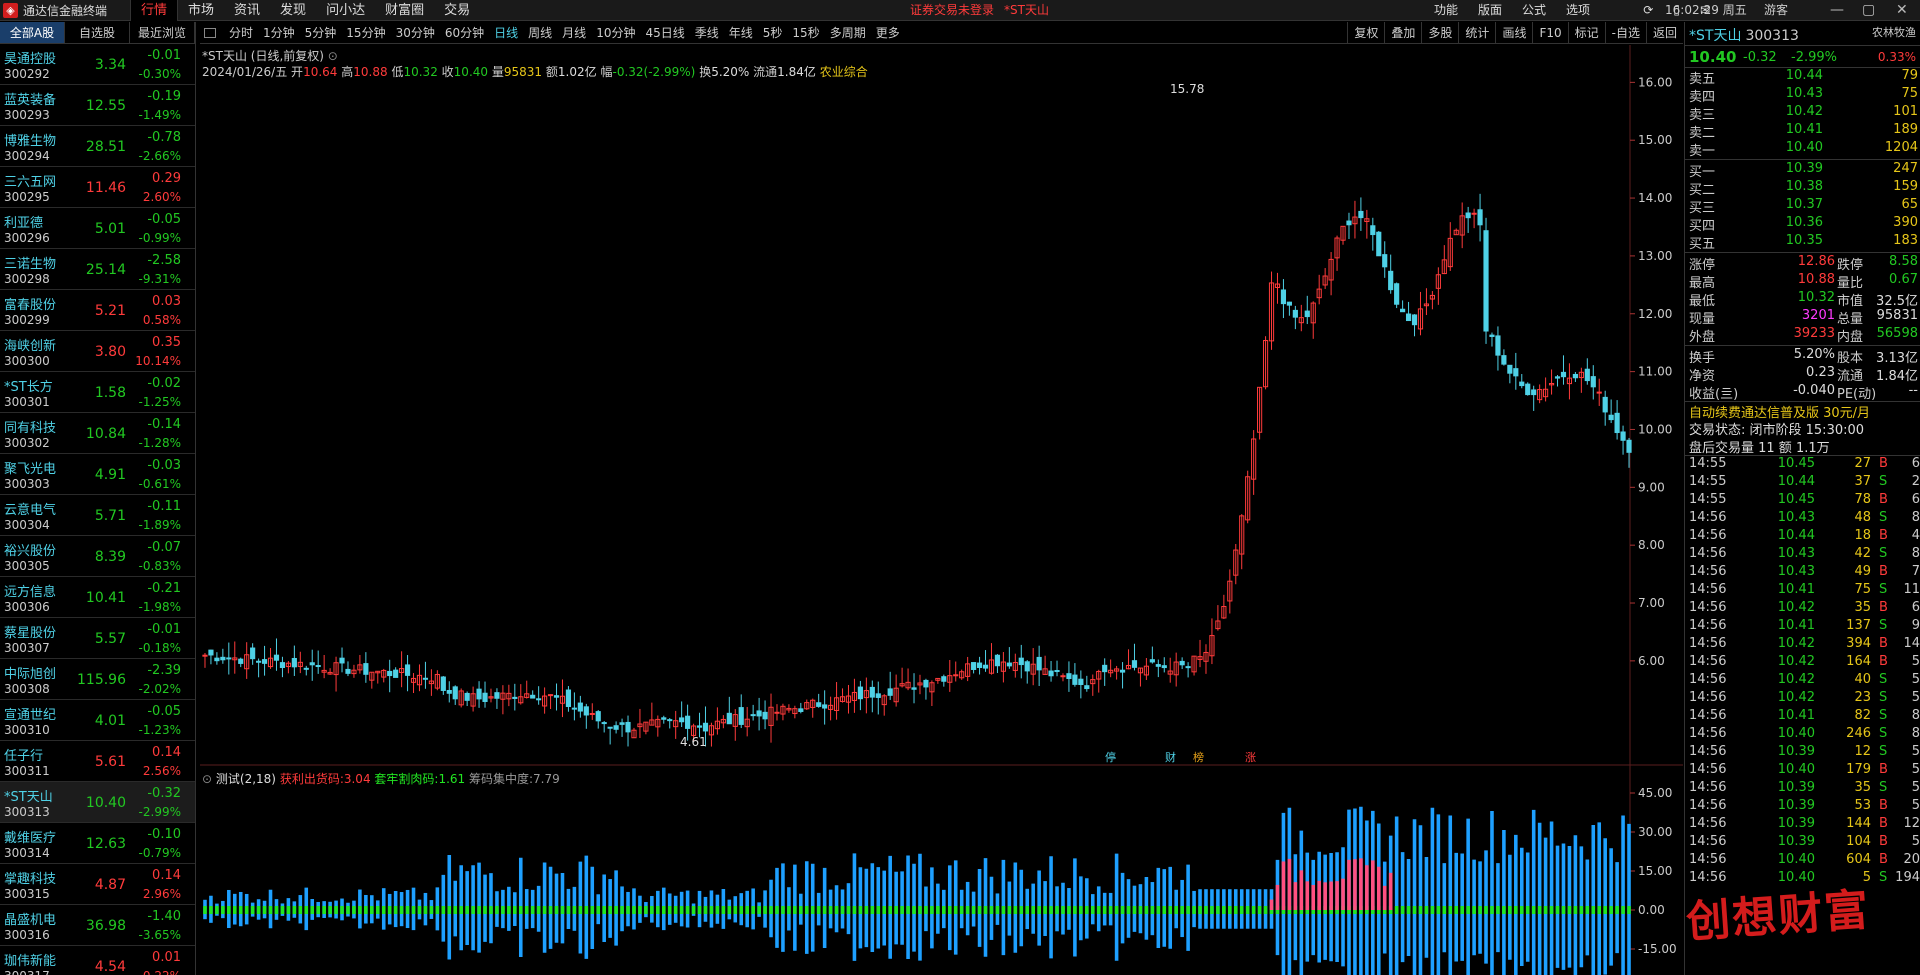 This screenshot has height=975, width=1920. I want to click on stock-row: *ST长方 300301 1.58 -0.02 -1.25%, so click(97, 392).